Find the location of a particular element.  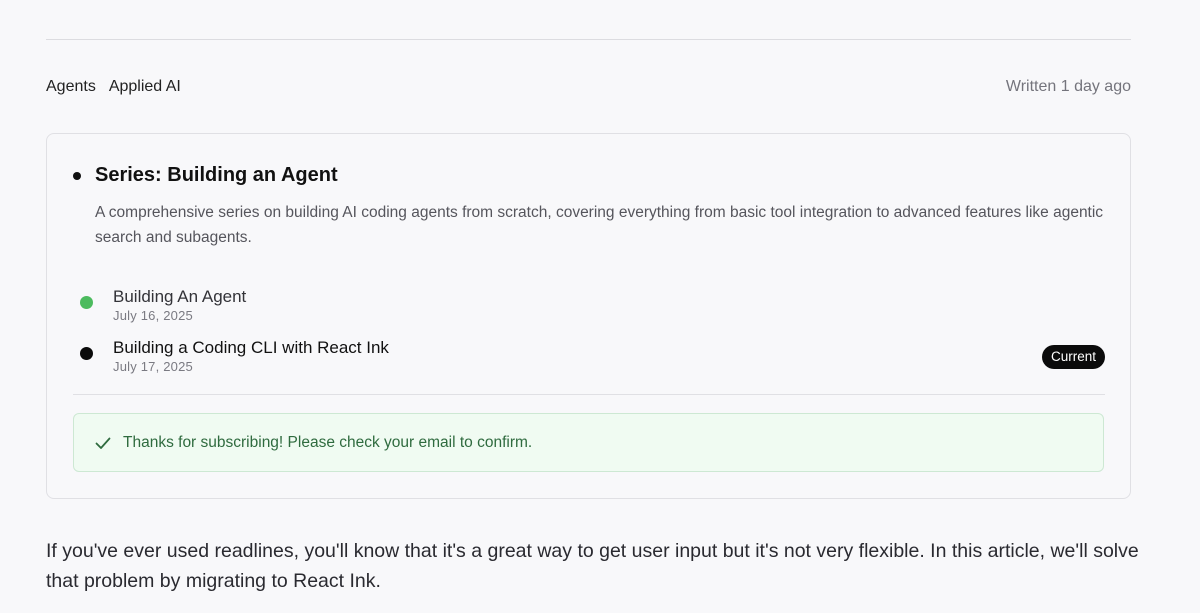

top-divider is located at coordinates (588, 39).